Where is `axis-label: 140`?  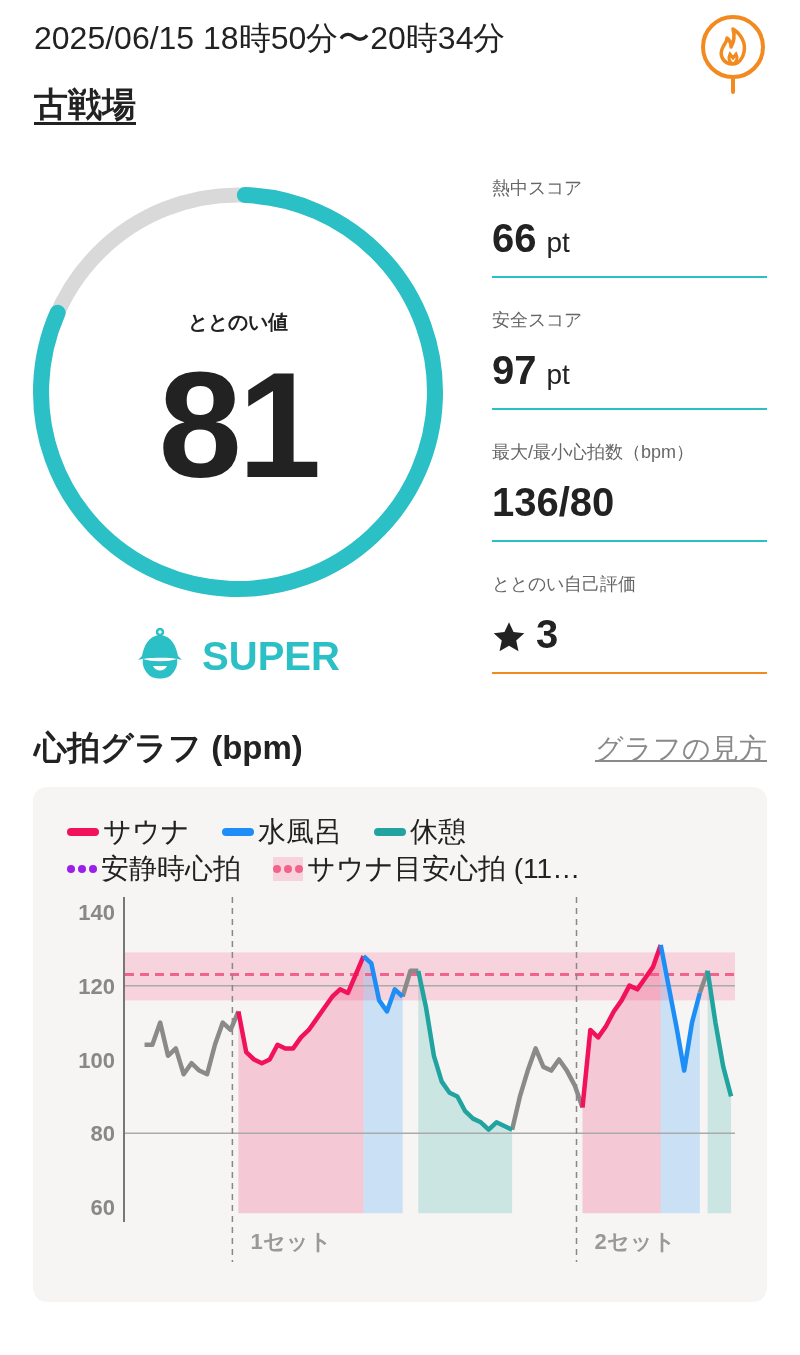 axis-label: 140 is located at coordinates (96, 912).